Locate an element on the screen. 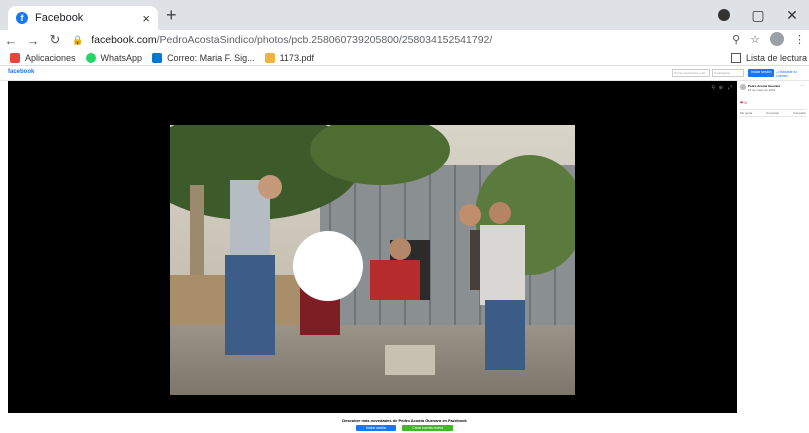 The width and height of the screenshot is (809, 433). reading-list-label: Lista de lectura is located at coordinates (776, 58).